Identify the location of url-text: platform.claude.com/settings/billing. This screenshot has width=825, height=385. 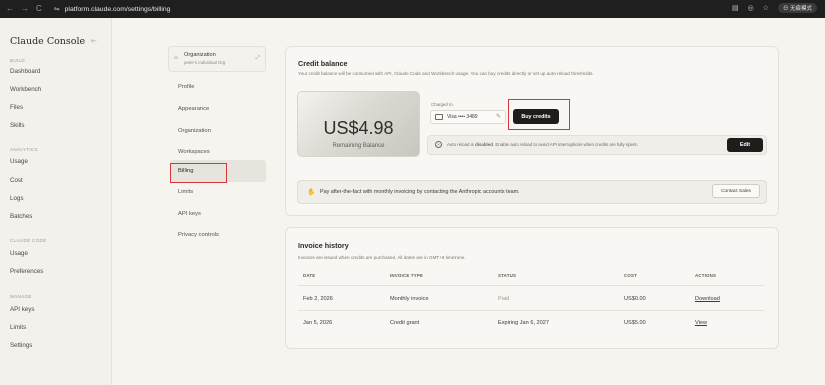
(117, 9).